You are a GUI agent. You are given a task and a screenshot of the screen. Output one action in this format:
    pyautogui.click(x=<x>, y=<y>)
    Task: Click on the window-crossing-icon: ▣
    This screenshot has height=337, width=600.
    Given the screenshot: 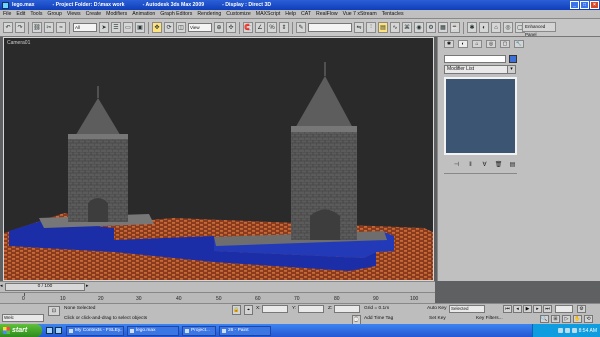 What is the action you would take?
    pyautogui.click(x=140, y=27)
    